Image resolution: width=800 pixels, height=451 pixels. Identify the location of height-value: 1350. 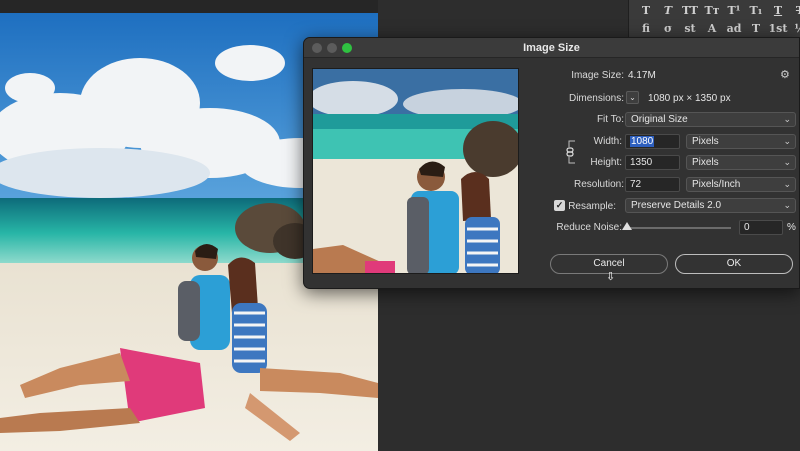
(641, 162).